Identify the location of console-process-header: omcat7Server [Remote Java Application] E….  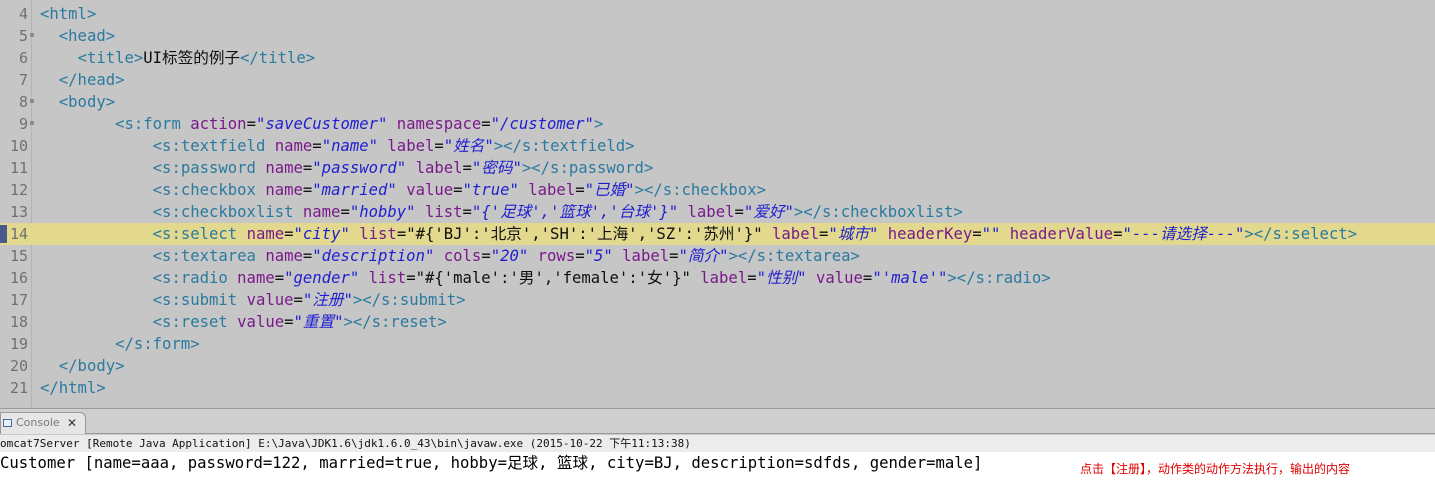
(717, 443).